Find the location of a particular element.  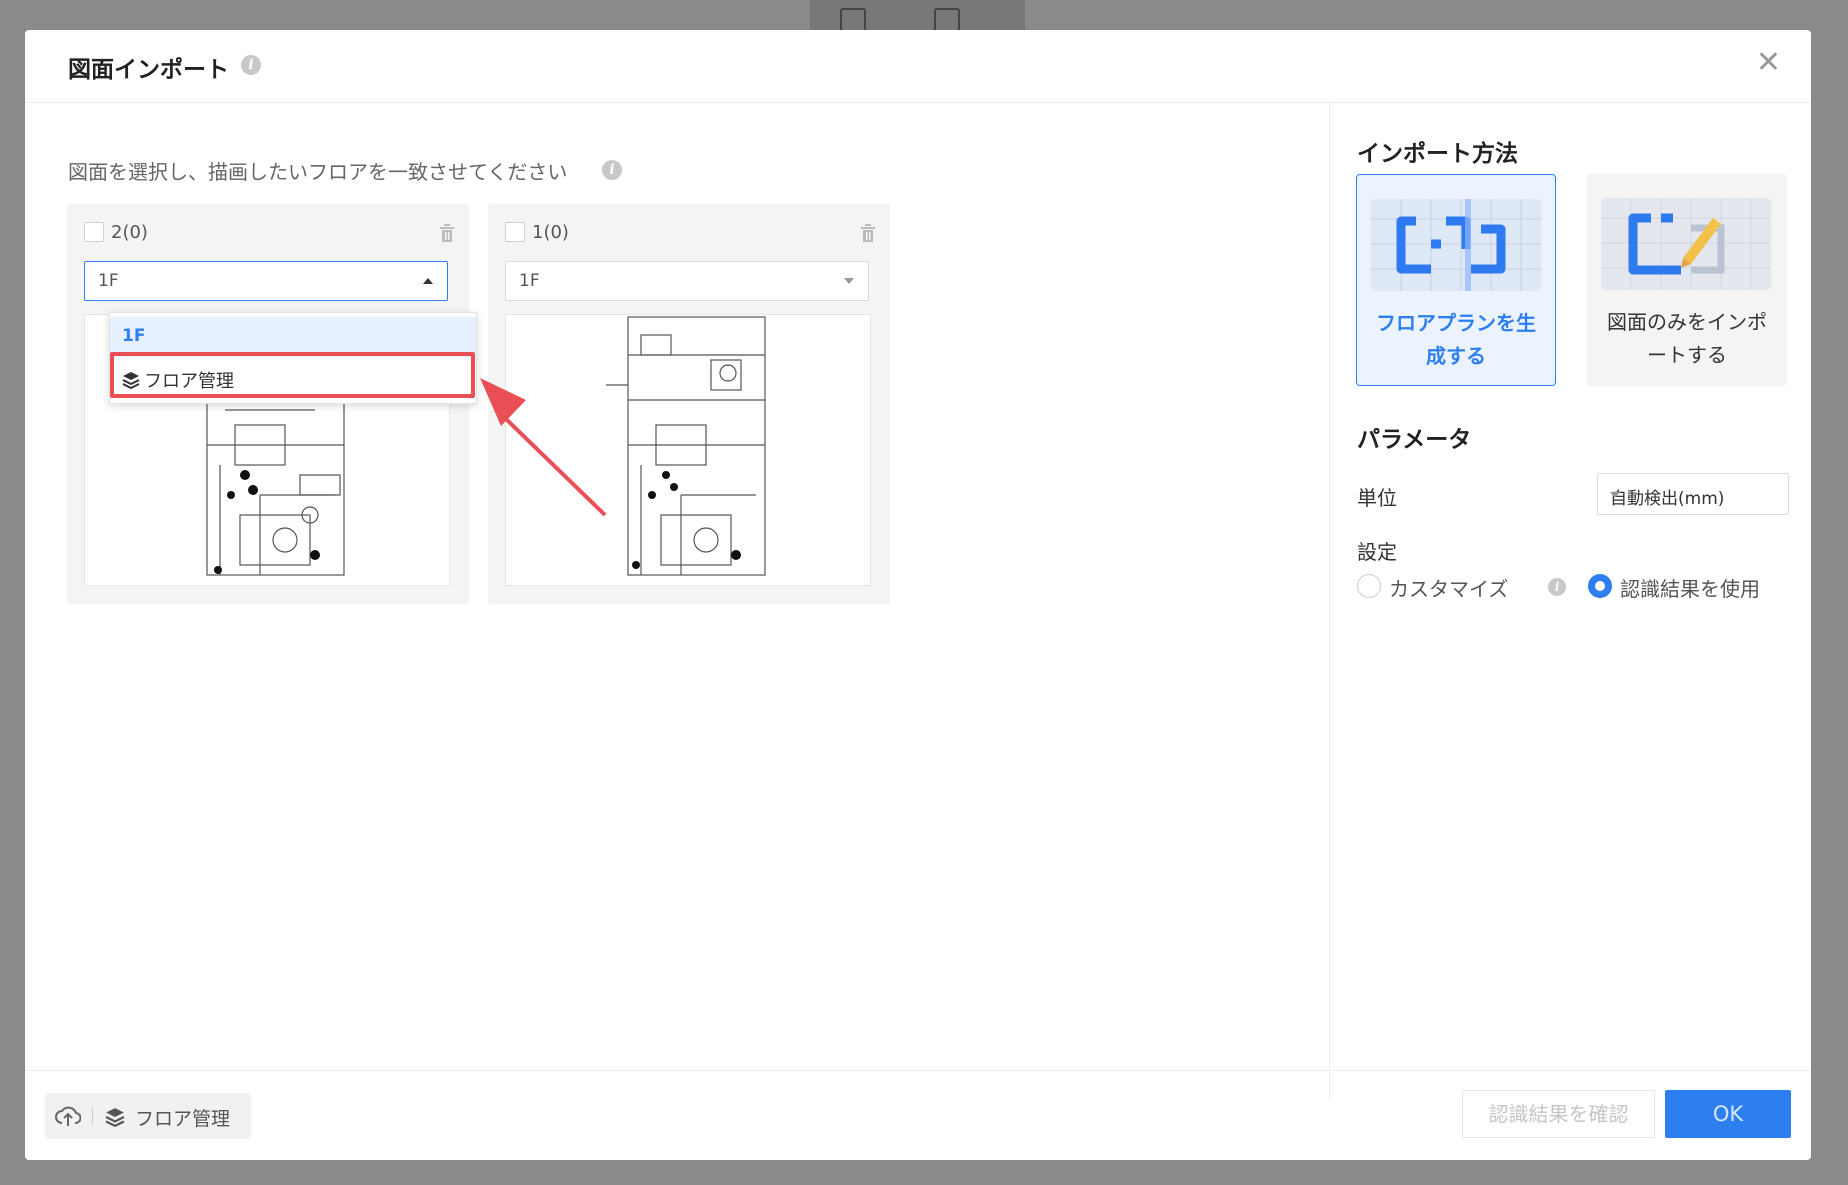

dialog-footer: フロア管理 認識結果を確認 OK is located at coordinates (918, 1115).